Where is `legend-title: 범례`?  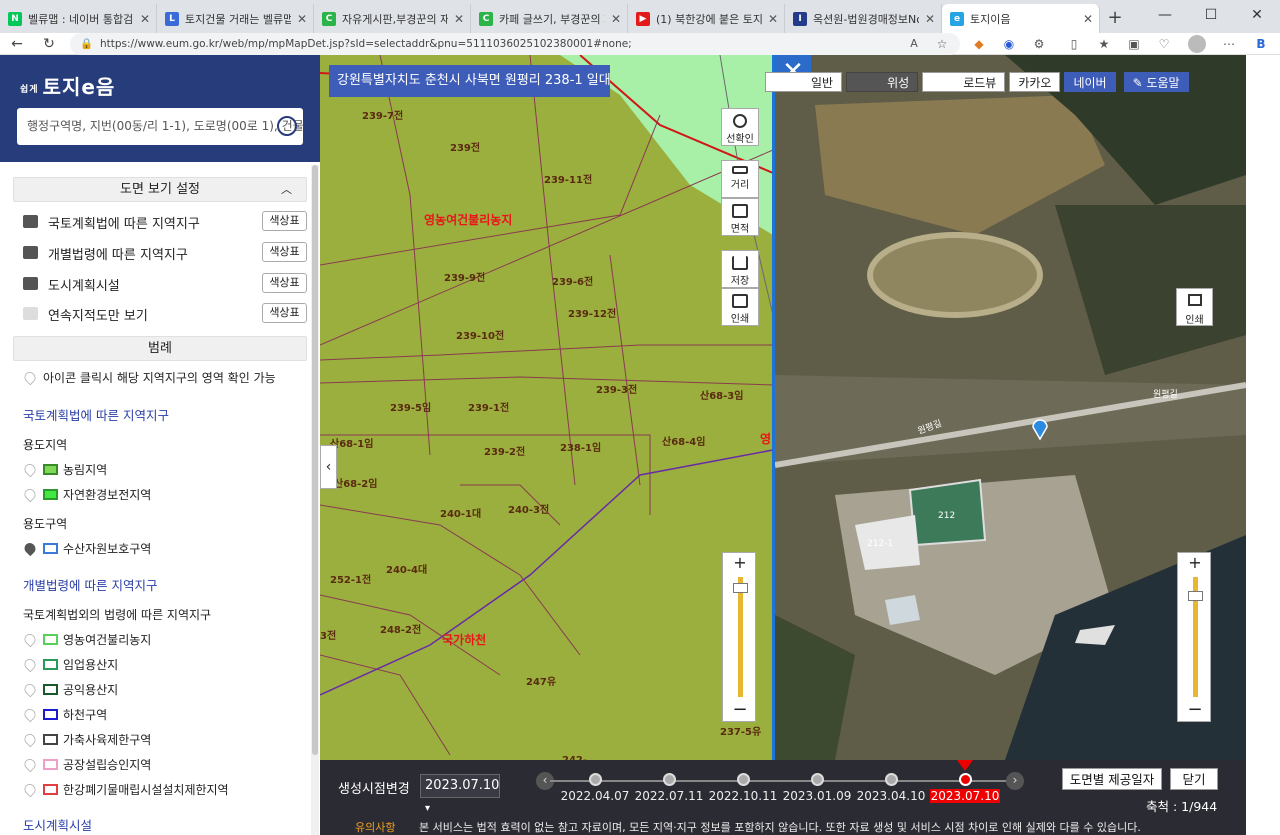 legend-title: 범례 is located at coordinates (160, 348).